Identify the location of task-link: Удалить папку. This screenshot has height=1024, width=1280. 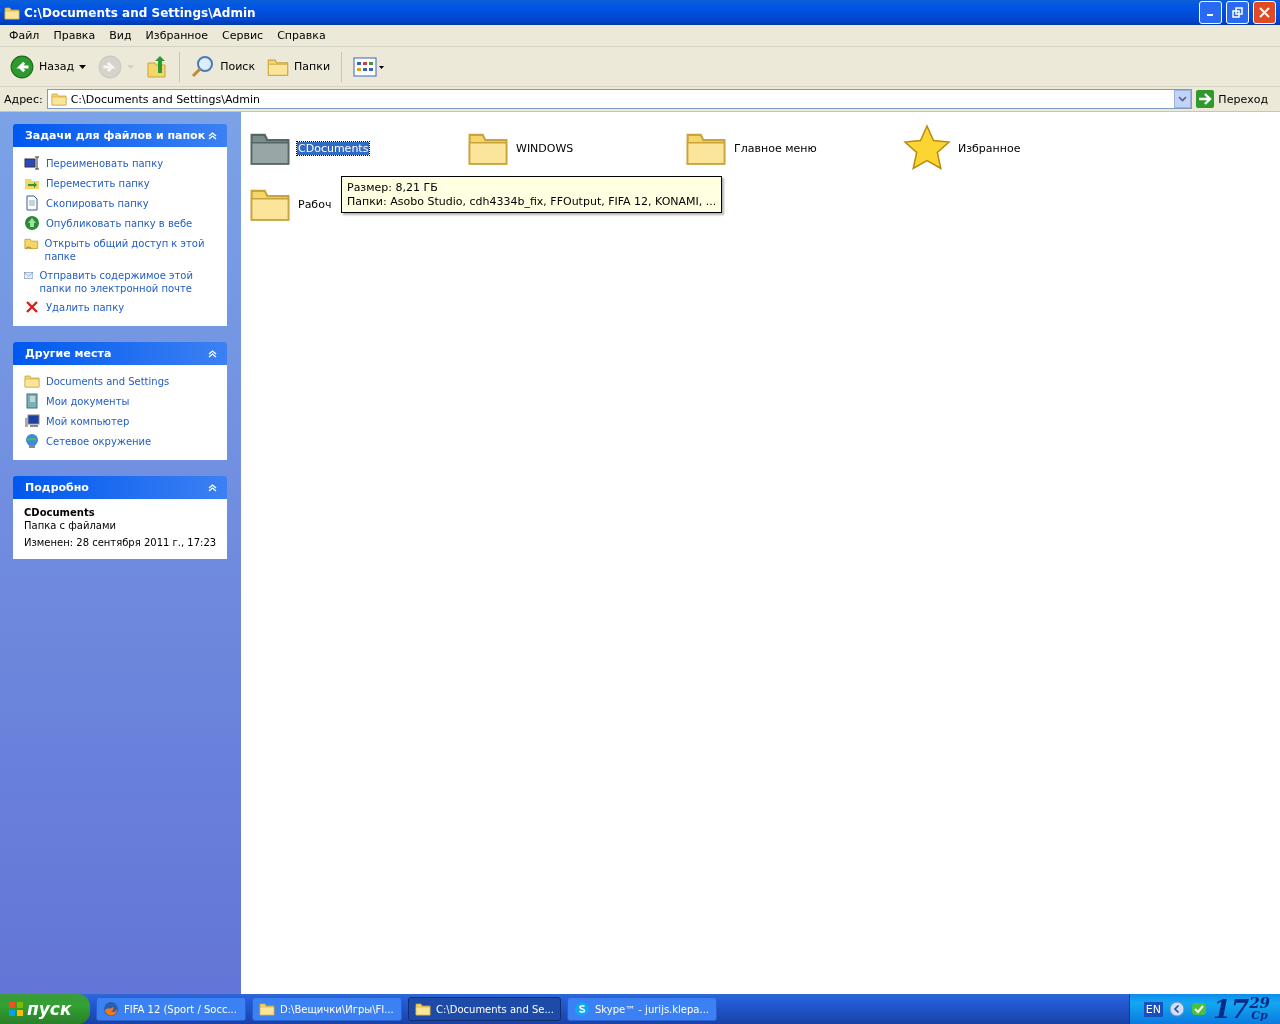
(85, 306).